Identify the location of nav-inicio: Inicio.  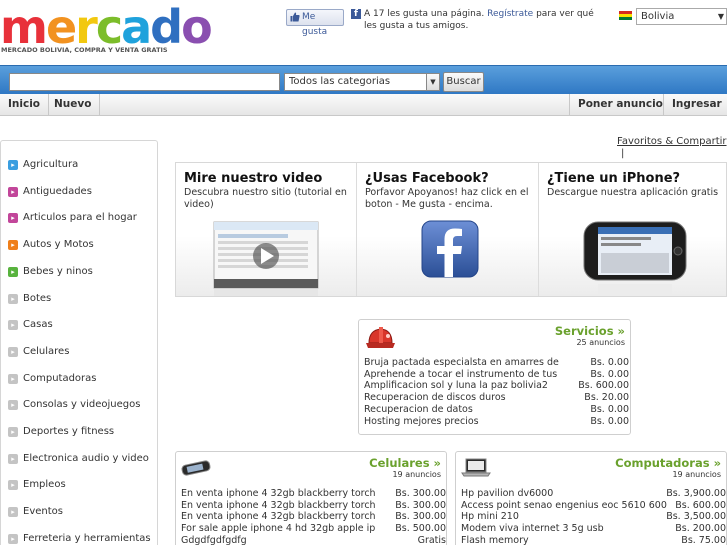
(25, 105).